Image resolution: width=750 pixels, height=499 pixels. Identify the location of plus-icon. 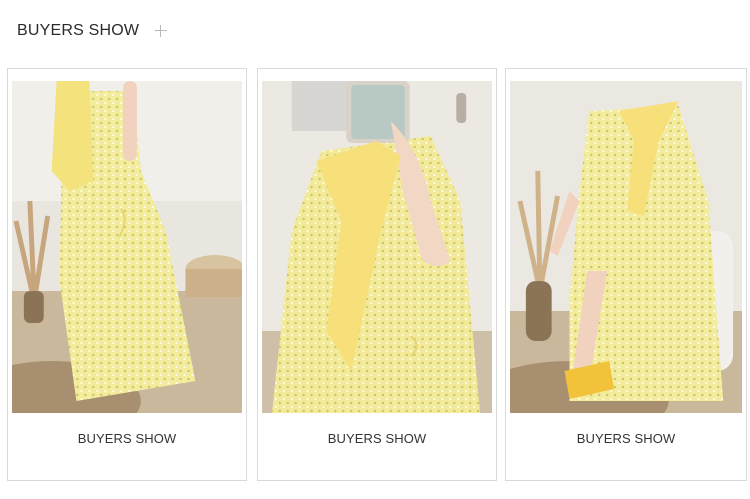
(161, 31).